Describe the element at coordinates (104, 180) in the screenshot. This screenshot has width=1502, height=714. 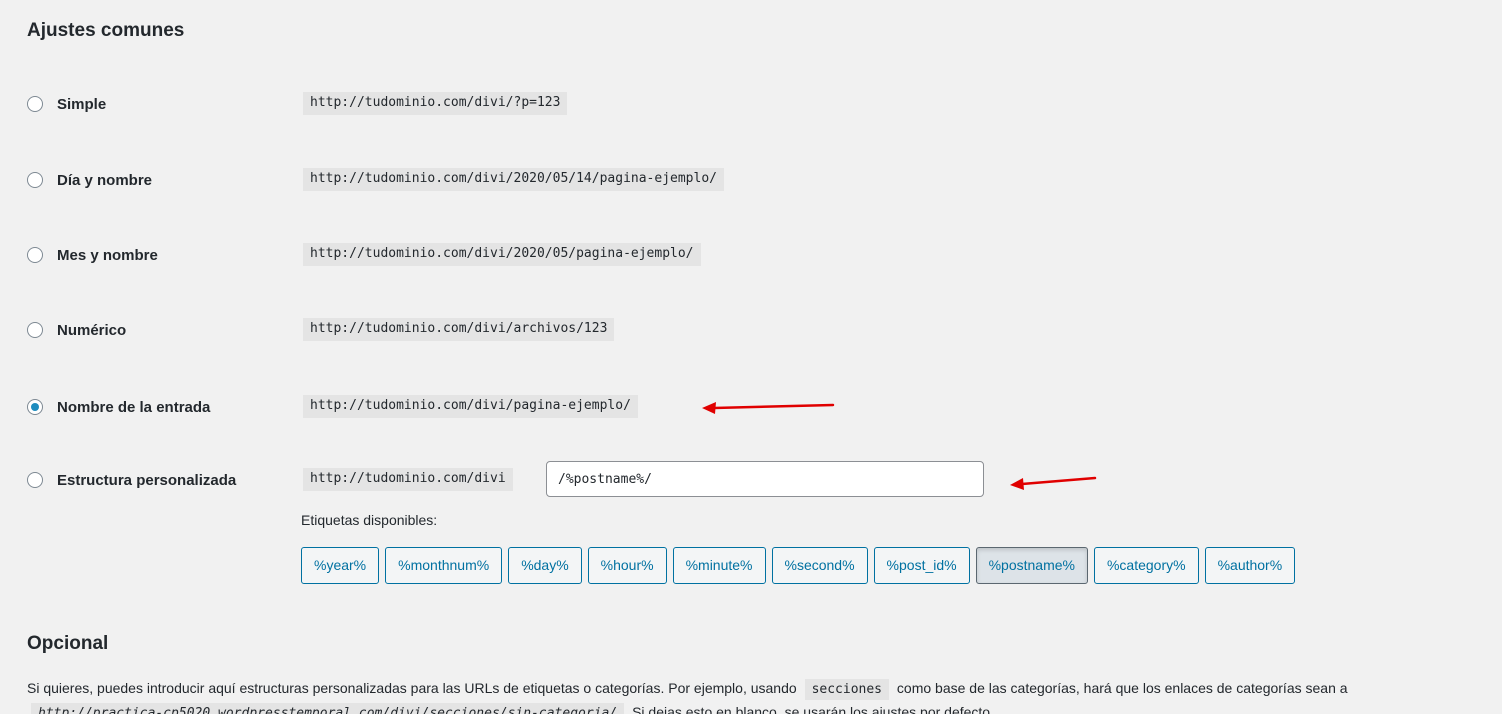
I see `option-label: Día y nombre` at that location.